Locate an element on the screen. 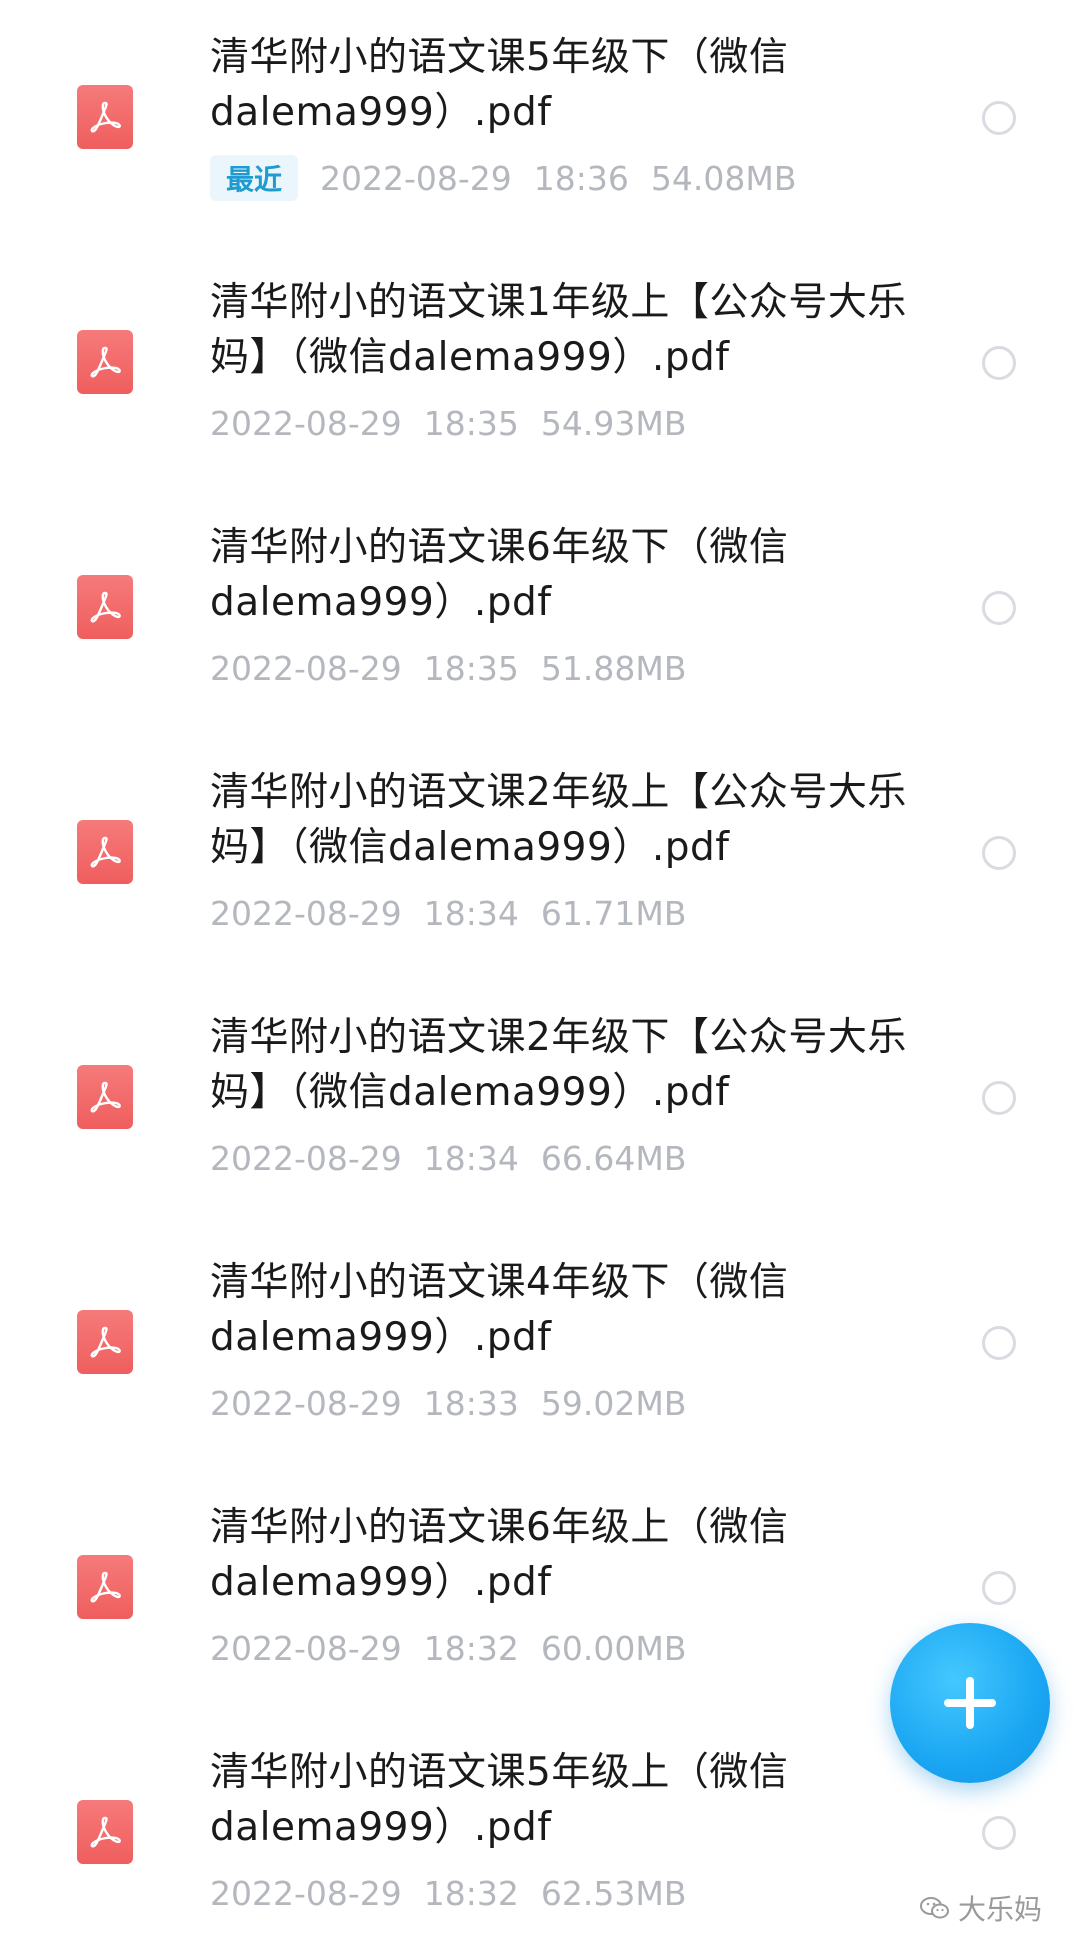 This screenshot has height=1960, width=1080. wechat-icon is located at coordinates (934, 1908).